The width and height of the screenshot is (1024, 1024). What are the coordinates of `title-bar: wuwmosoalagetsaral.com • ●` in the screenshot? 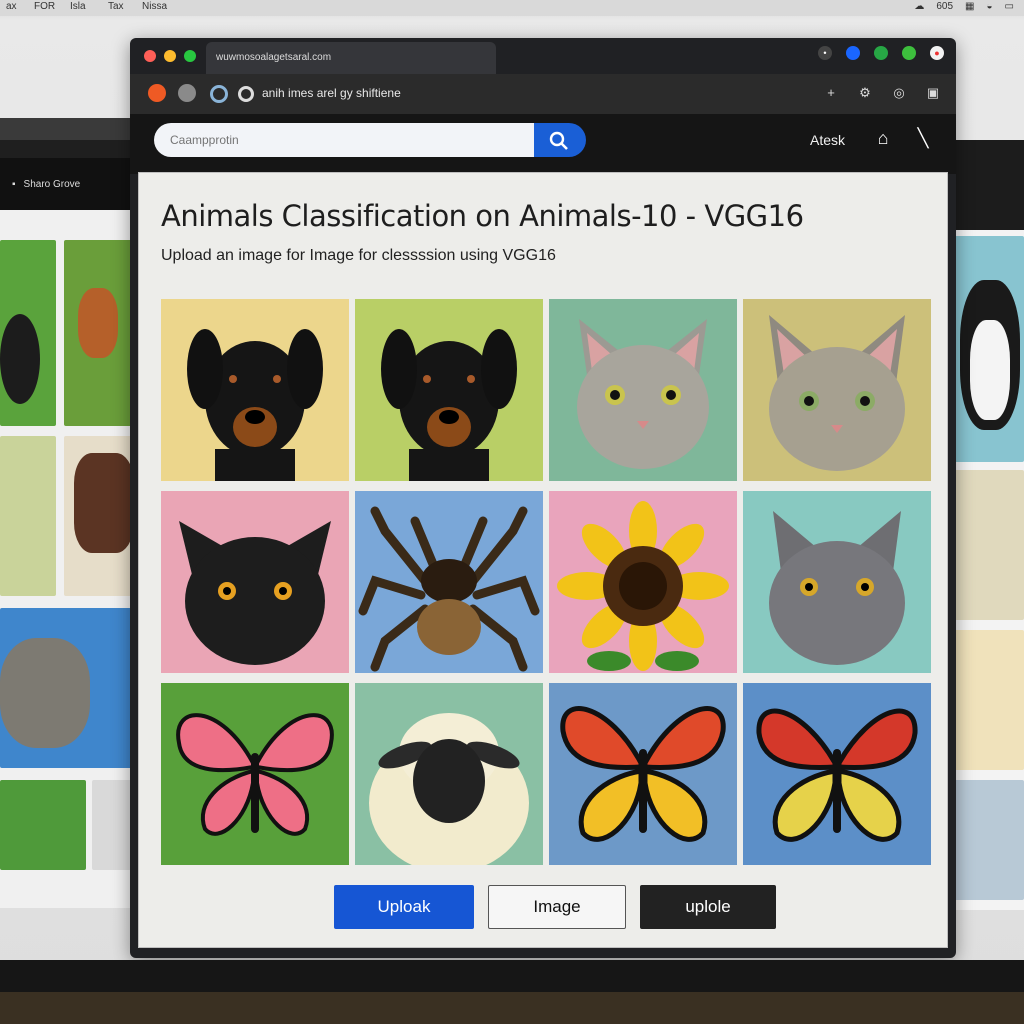 It's located at (543, 56).